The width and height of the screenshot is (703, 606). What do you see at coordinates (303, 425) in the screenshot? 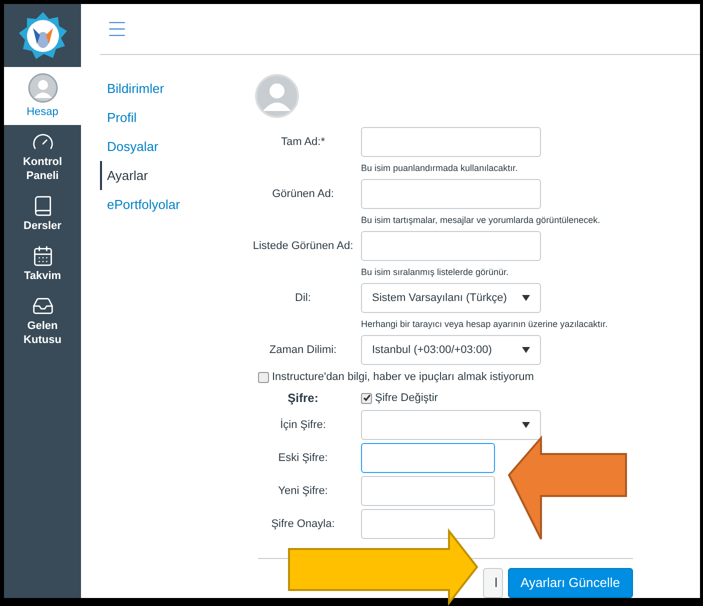
I see `field-label: İçin Şifre:` at bounding box center [303, 425].